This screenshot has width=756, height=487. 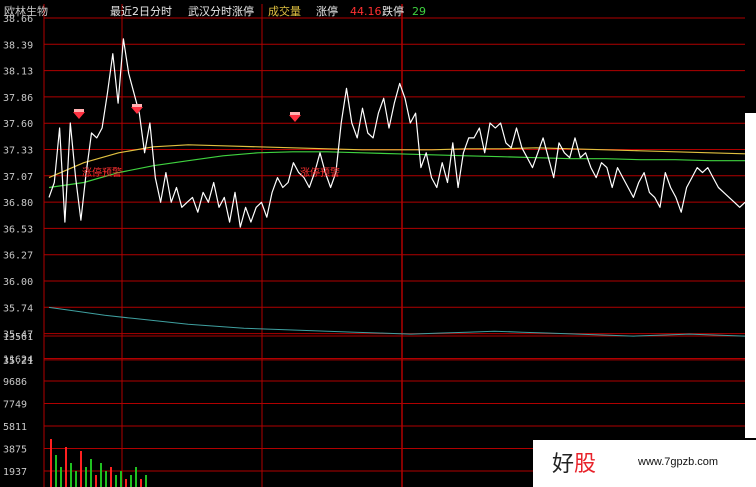 What do you see at coordinates (18, 124) in the screenshot?
I see `price-tick: 37.60` at bounding box center [18, 124].